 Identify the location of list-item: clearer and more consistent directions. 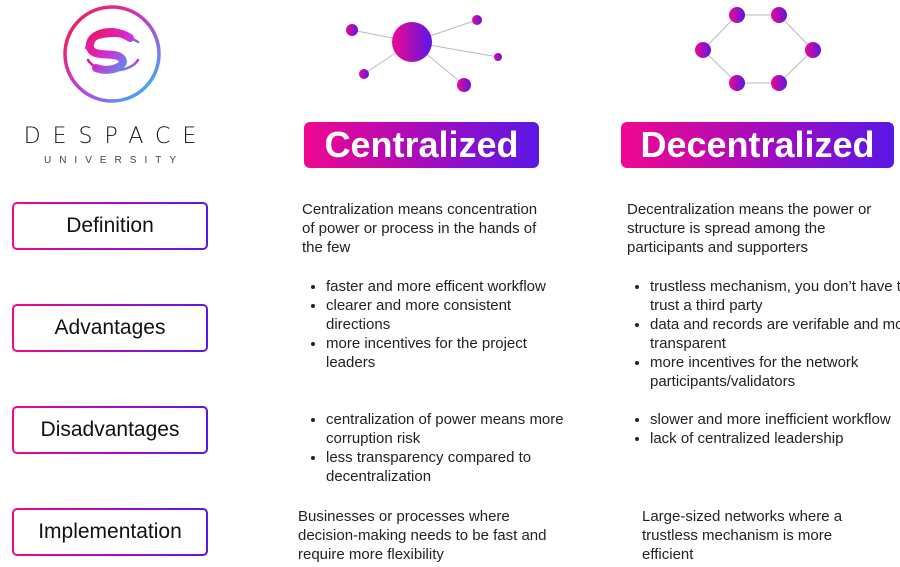
(451, 315).